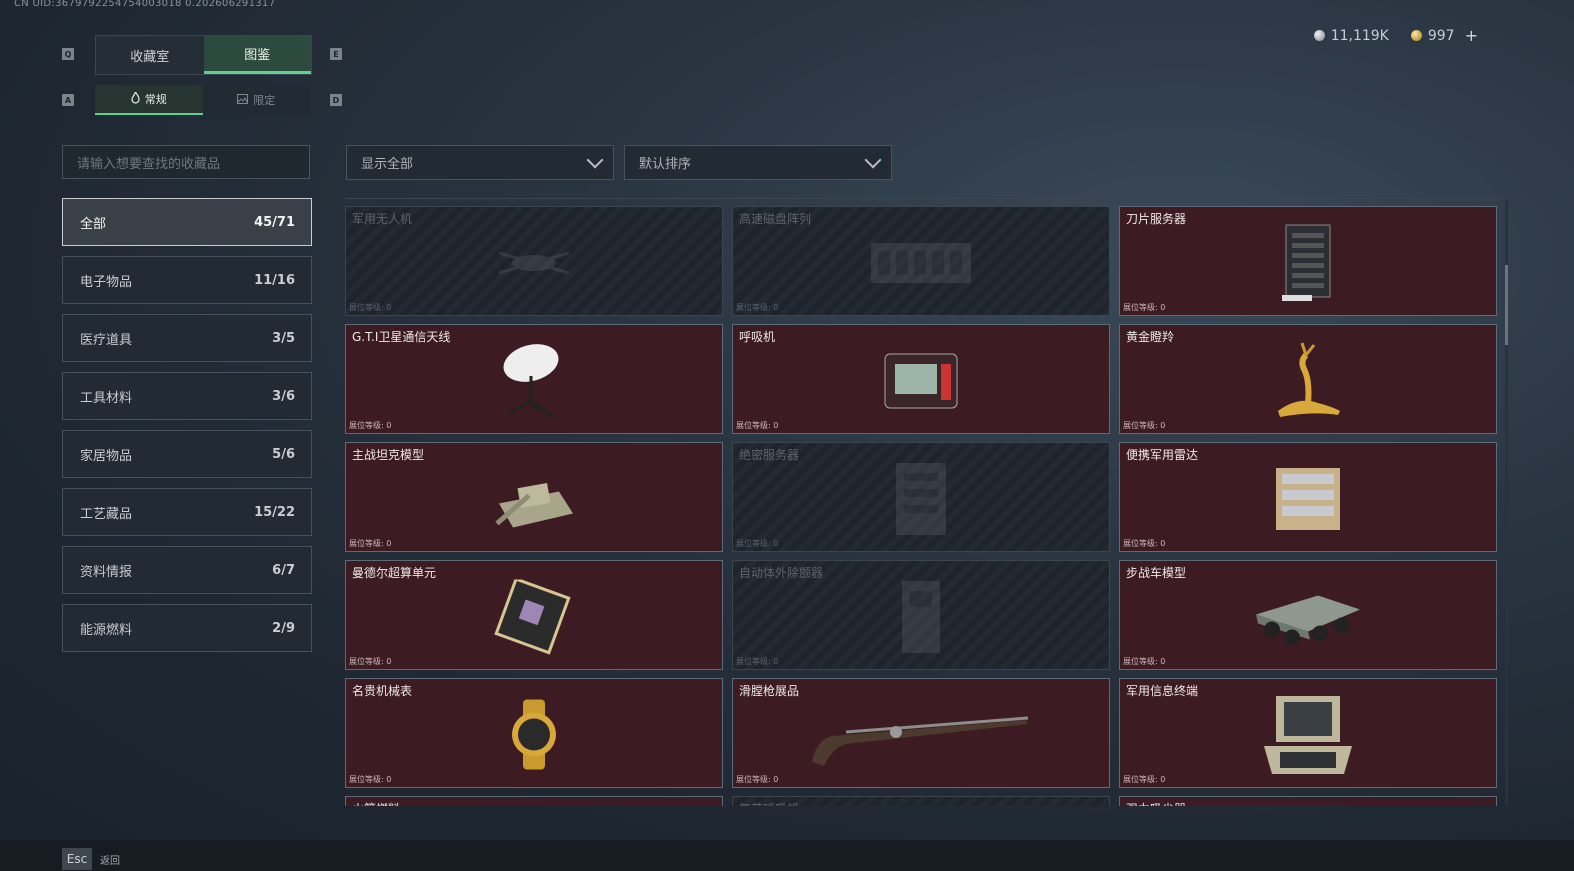 This screenshot has width=1574, height=871. I want to click on radar-icon, so click(1308, 501).